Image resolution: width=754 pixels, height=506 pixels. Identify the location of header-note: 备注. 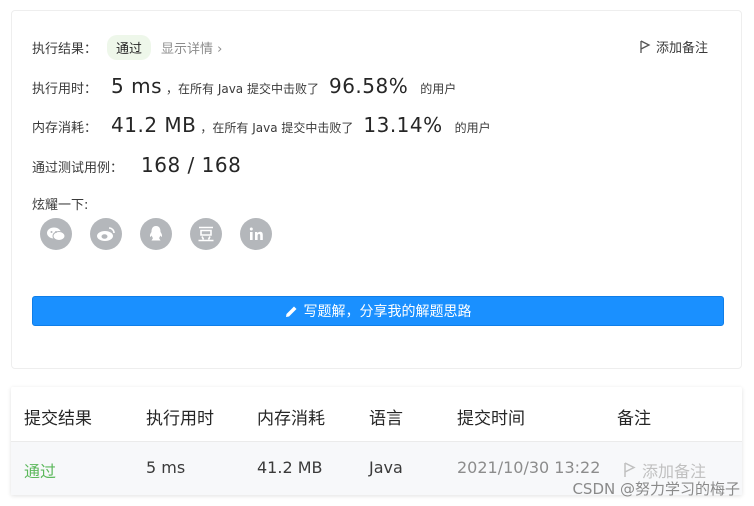
(634, 419).